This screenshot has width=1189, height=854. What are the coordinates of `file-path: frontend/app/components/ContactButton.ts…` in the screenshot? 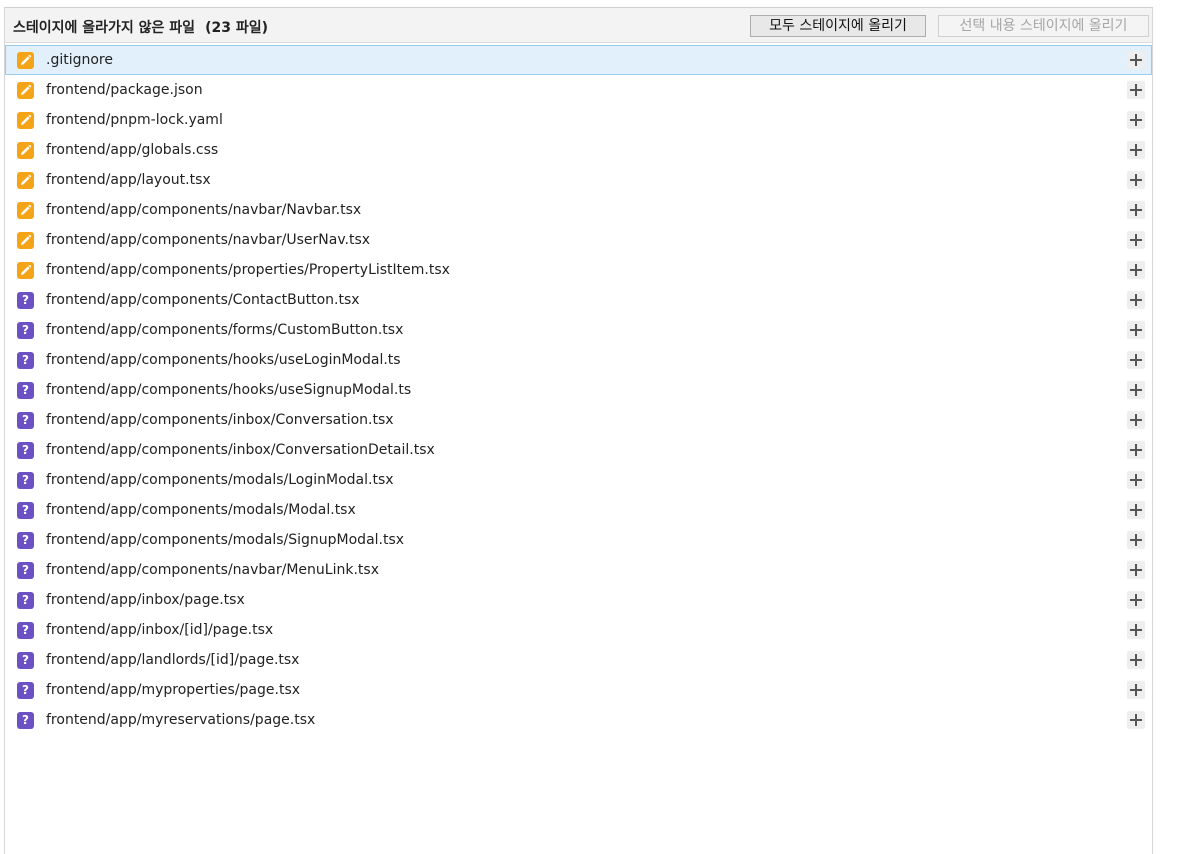 It's located at (203, 300).